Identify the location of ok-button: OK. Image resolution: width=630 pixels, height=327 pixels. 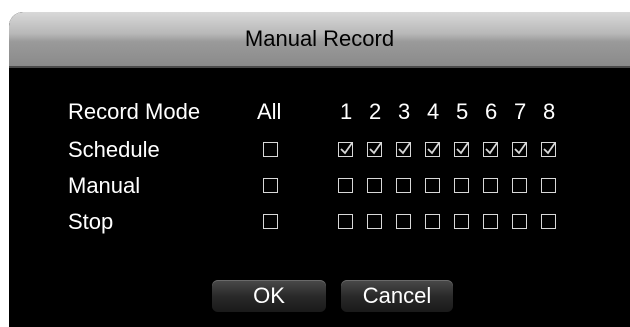
(269, 296).